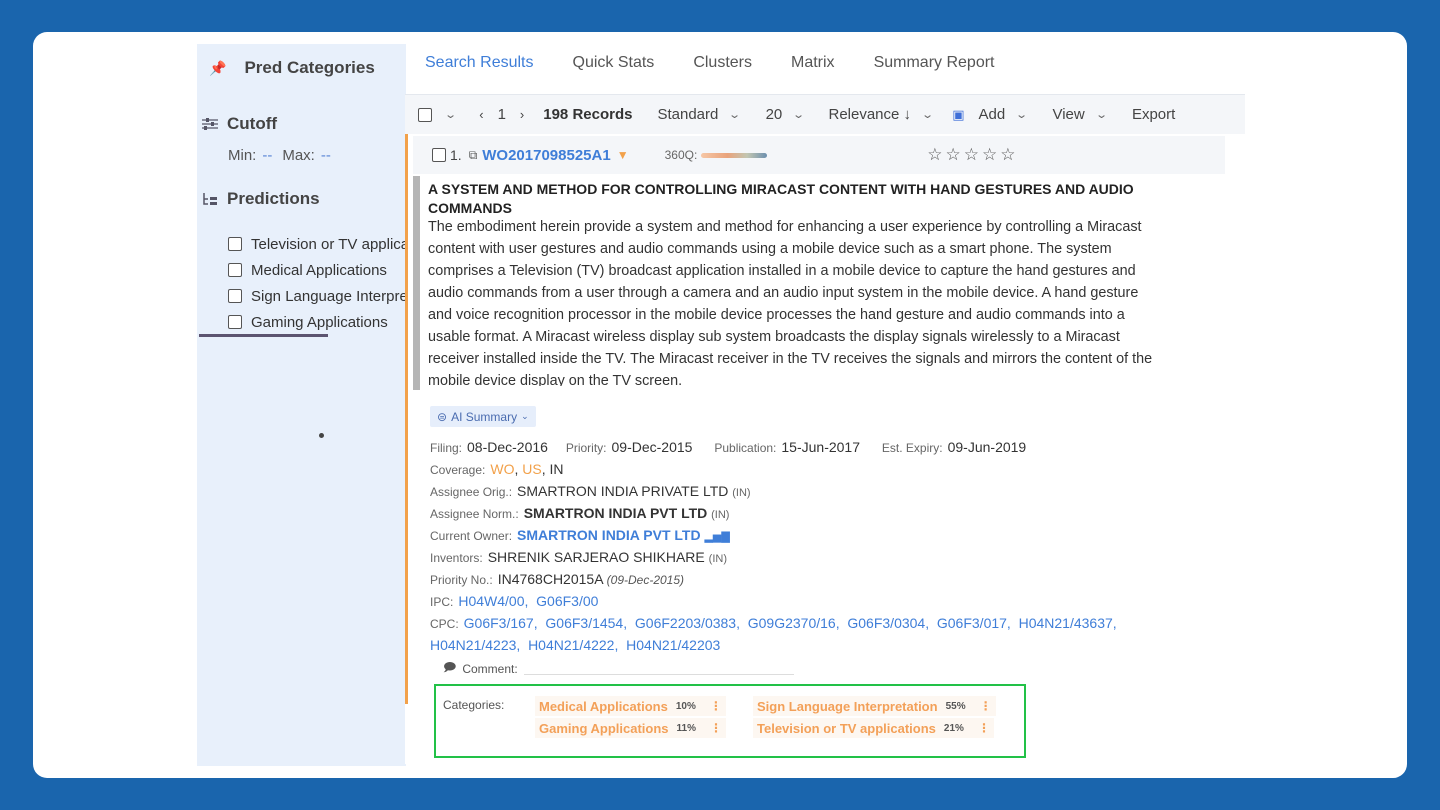 The height and width of the screenshot is (810, 1440). Describe the element at coordinates (972, 155) in the screenshot. I see `star-rating: ☆☆☆☆☆` at that location.